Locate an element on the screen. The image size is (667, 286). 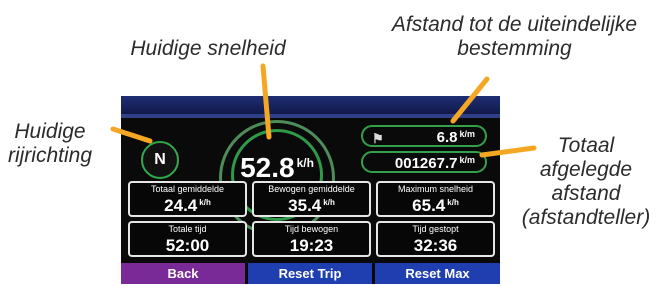
leader-speed is located at coordinates (266, 101).